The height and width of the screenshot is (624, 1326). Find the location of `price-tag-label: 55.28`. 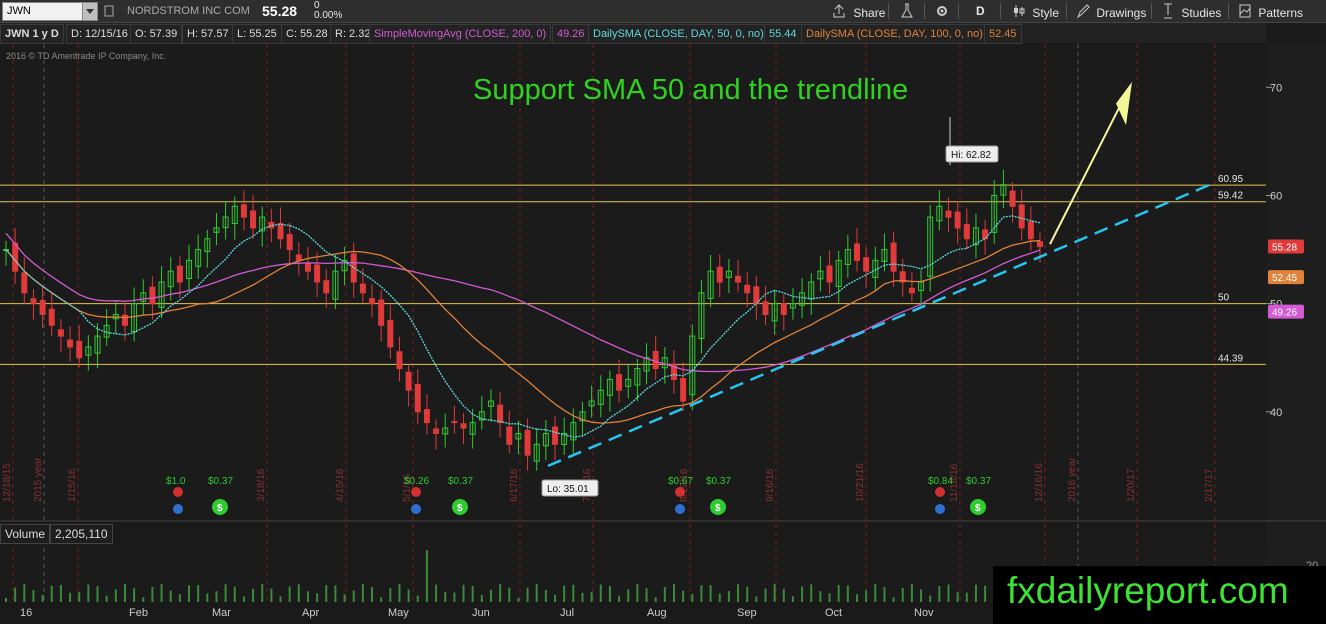

price-tag-label: 55.28 is located at coordinates (1284, 248).